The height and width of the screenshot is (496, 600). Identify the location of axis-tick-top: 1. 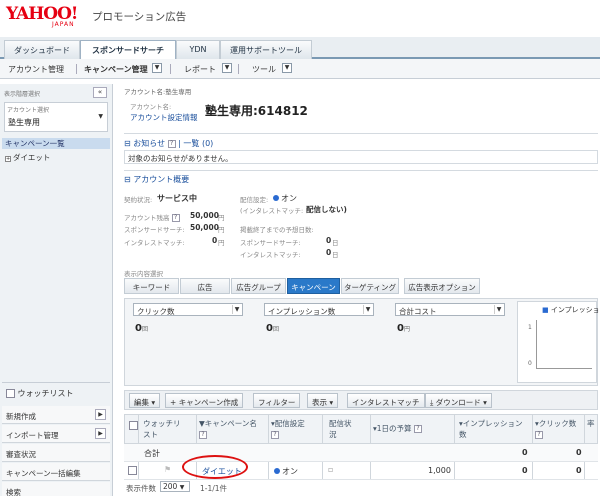
(530, 327).